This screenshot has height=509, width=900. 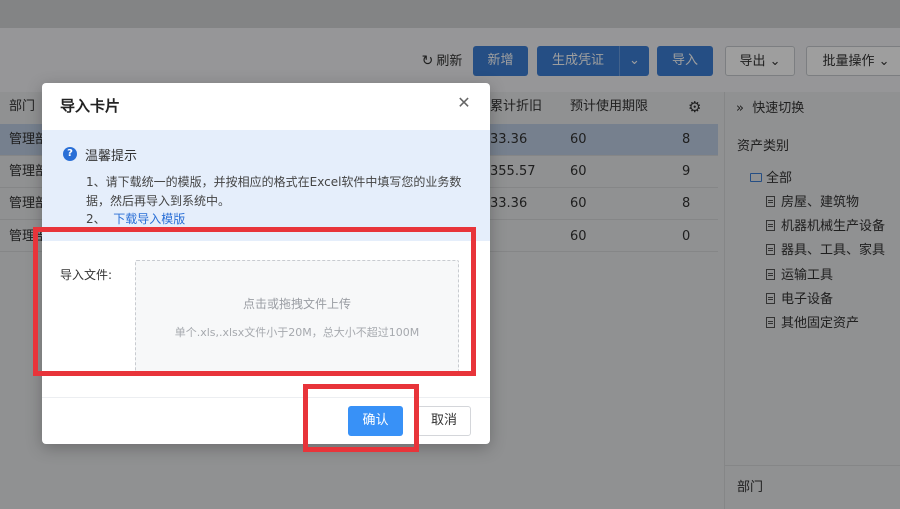 I want to click on close-icon: ✕, so click(x=464, y=103).